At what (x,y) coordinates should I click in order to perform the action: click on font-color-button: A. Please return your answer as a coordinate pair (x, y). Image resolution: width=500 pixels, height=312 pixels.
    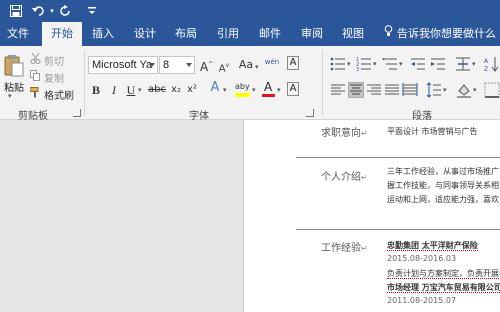
    Looking at the image, I should click on (269, 89).